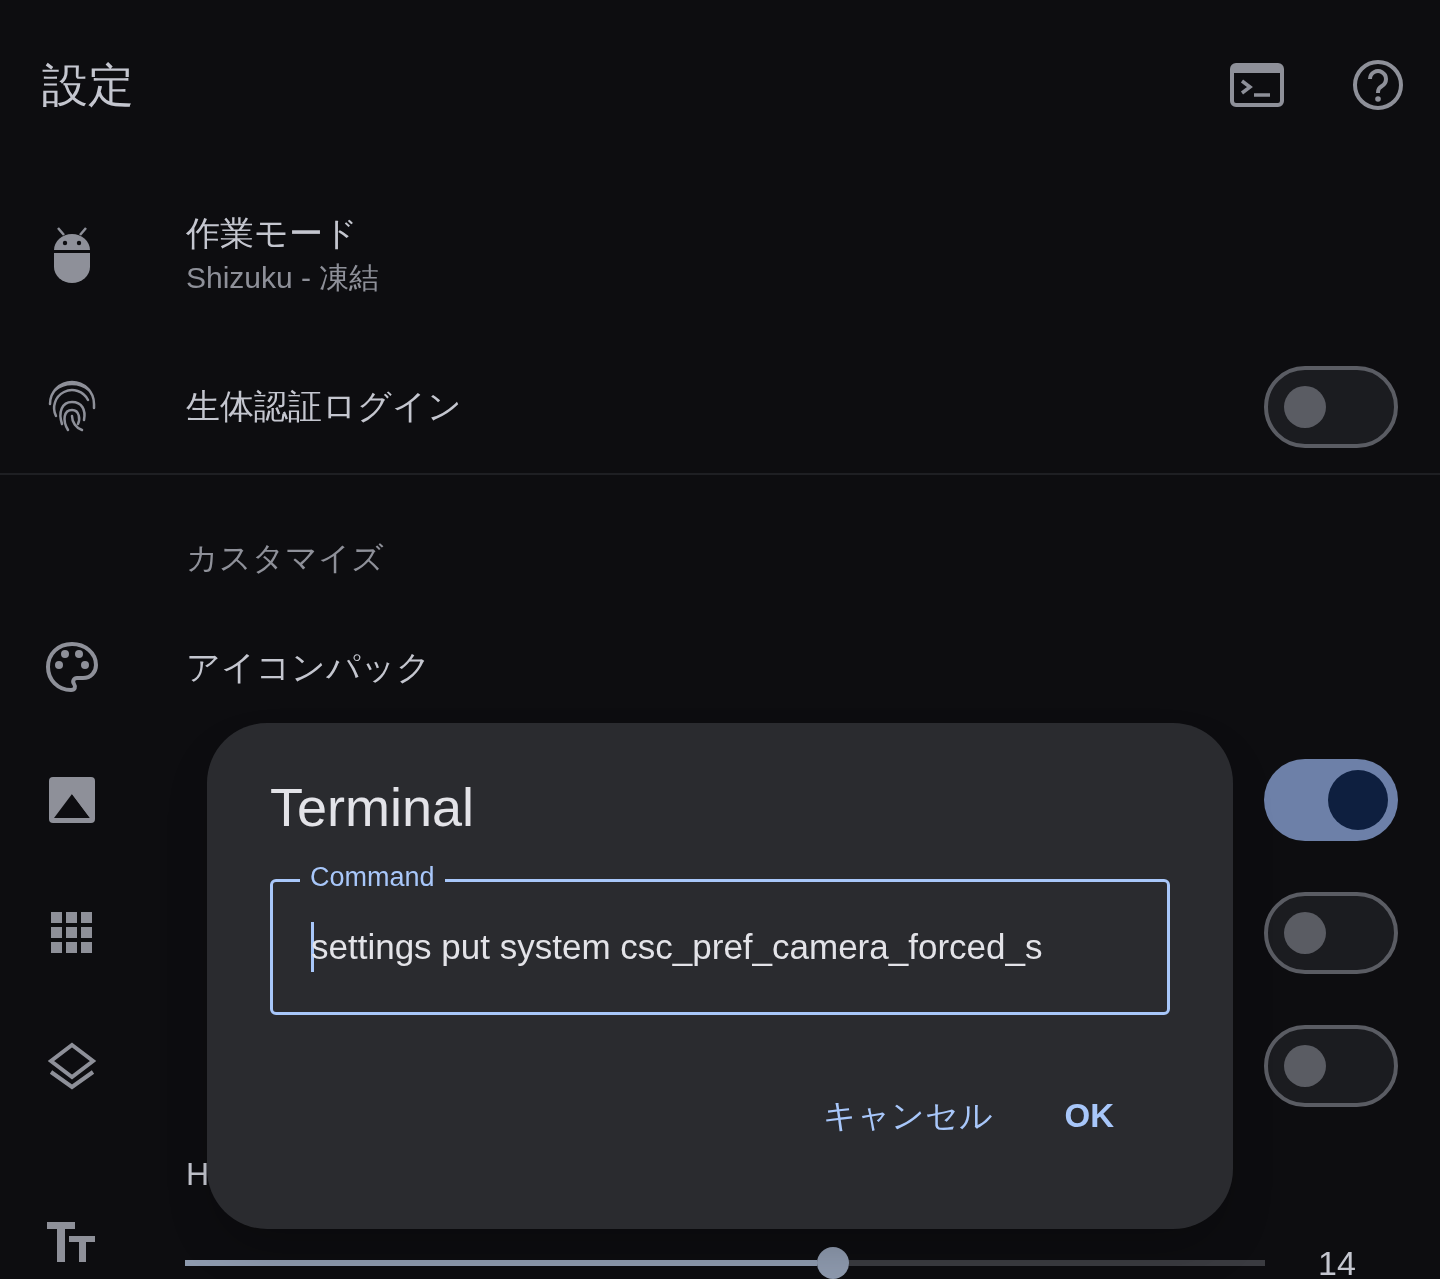 This screenshot has width=1440, height=1279. What do you see at coordinates (1089, 1116) in the screenshot?
I see `ok-button: OK` at bounding box center [1089, 1116].